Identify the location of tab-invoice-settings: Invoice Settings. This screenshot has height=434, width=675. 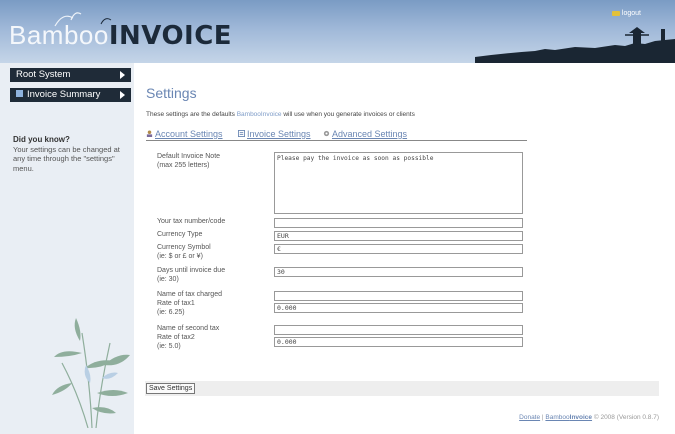
(274, 134).